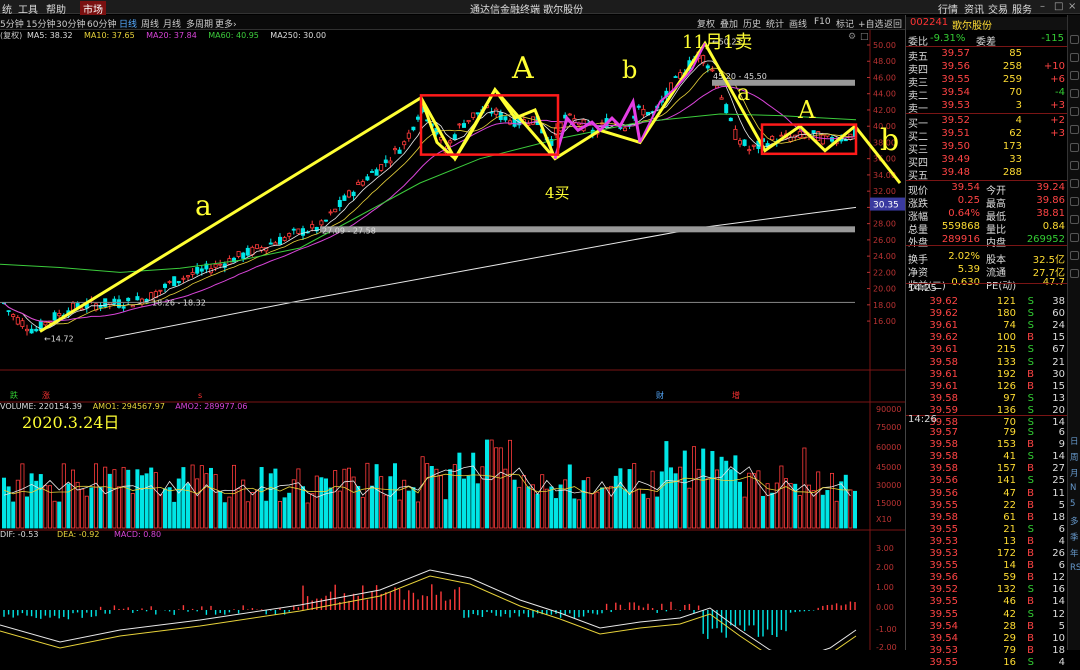  What do you see at coordinates (987, 113) in the screenshot?
I see `divider` at bounding box center [987, 113].